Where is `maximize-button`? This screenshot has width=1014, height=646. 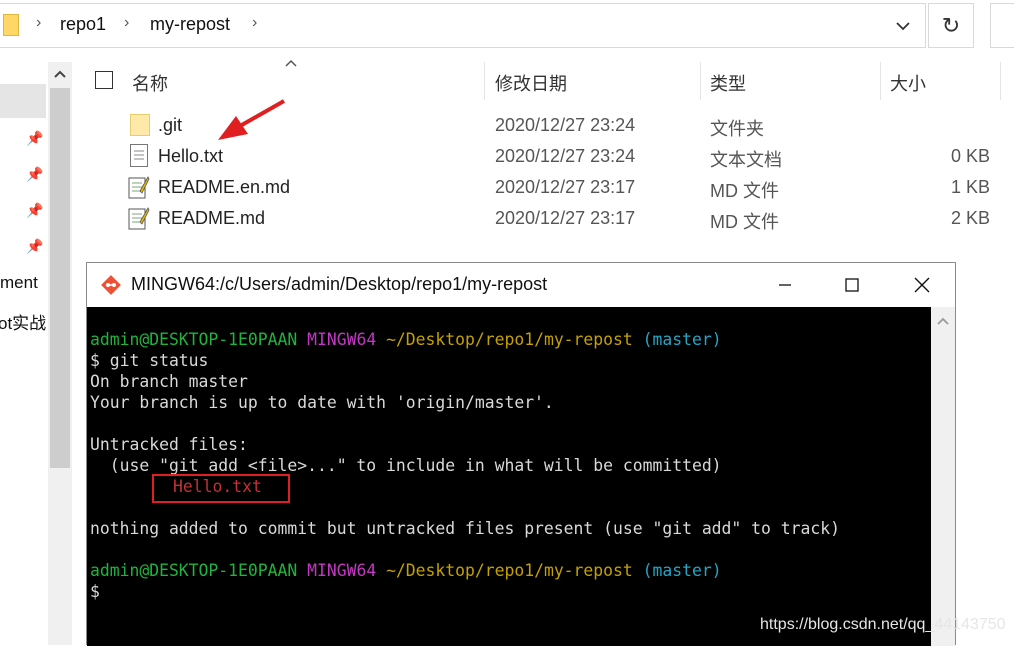 maximize-button is located at coordinates (852, 285).